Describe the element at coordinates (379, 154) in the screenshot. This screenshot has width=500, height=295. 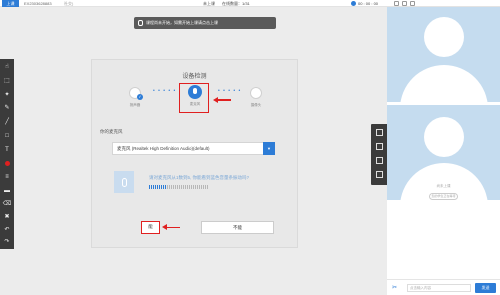
I see `page-toolbar` at that location.